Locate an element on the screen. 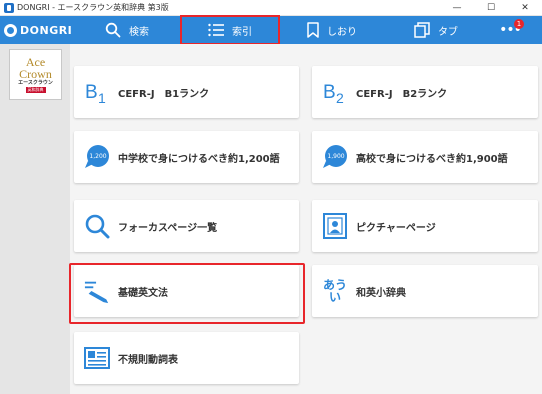 The height and width of the screenshot is (394, 542). table-icon is located at coordinates (97, 358).